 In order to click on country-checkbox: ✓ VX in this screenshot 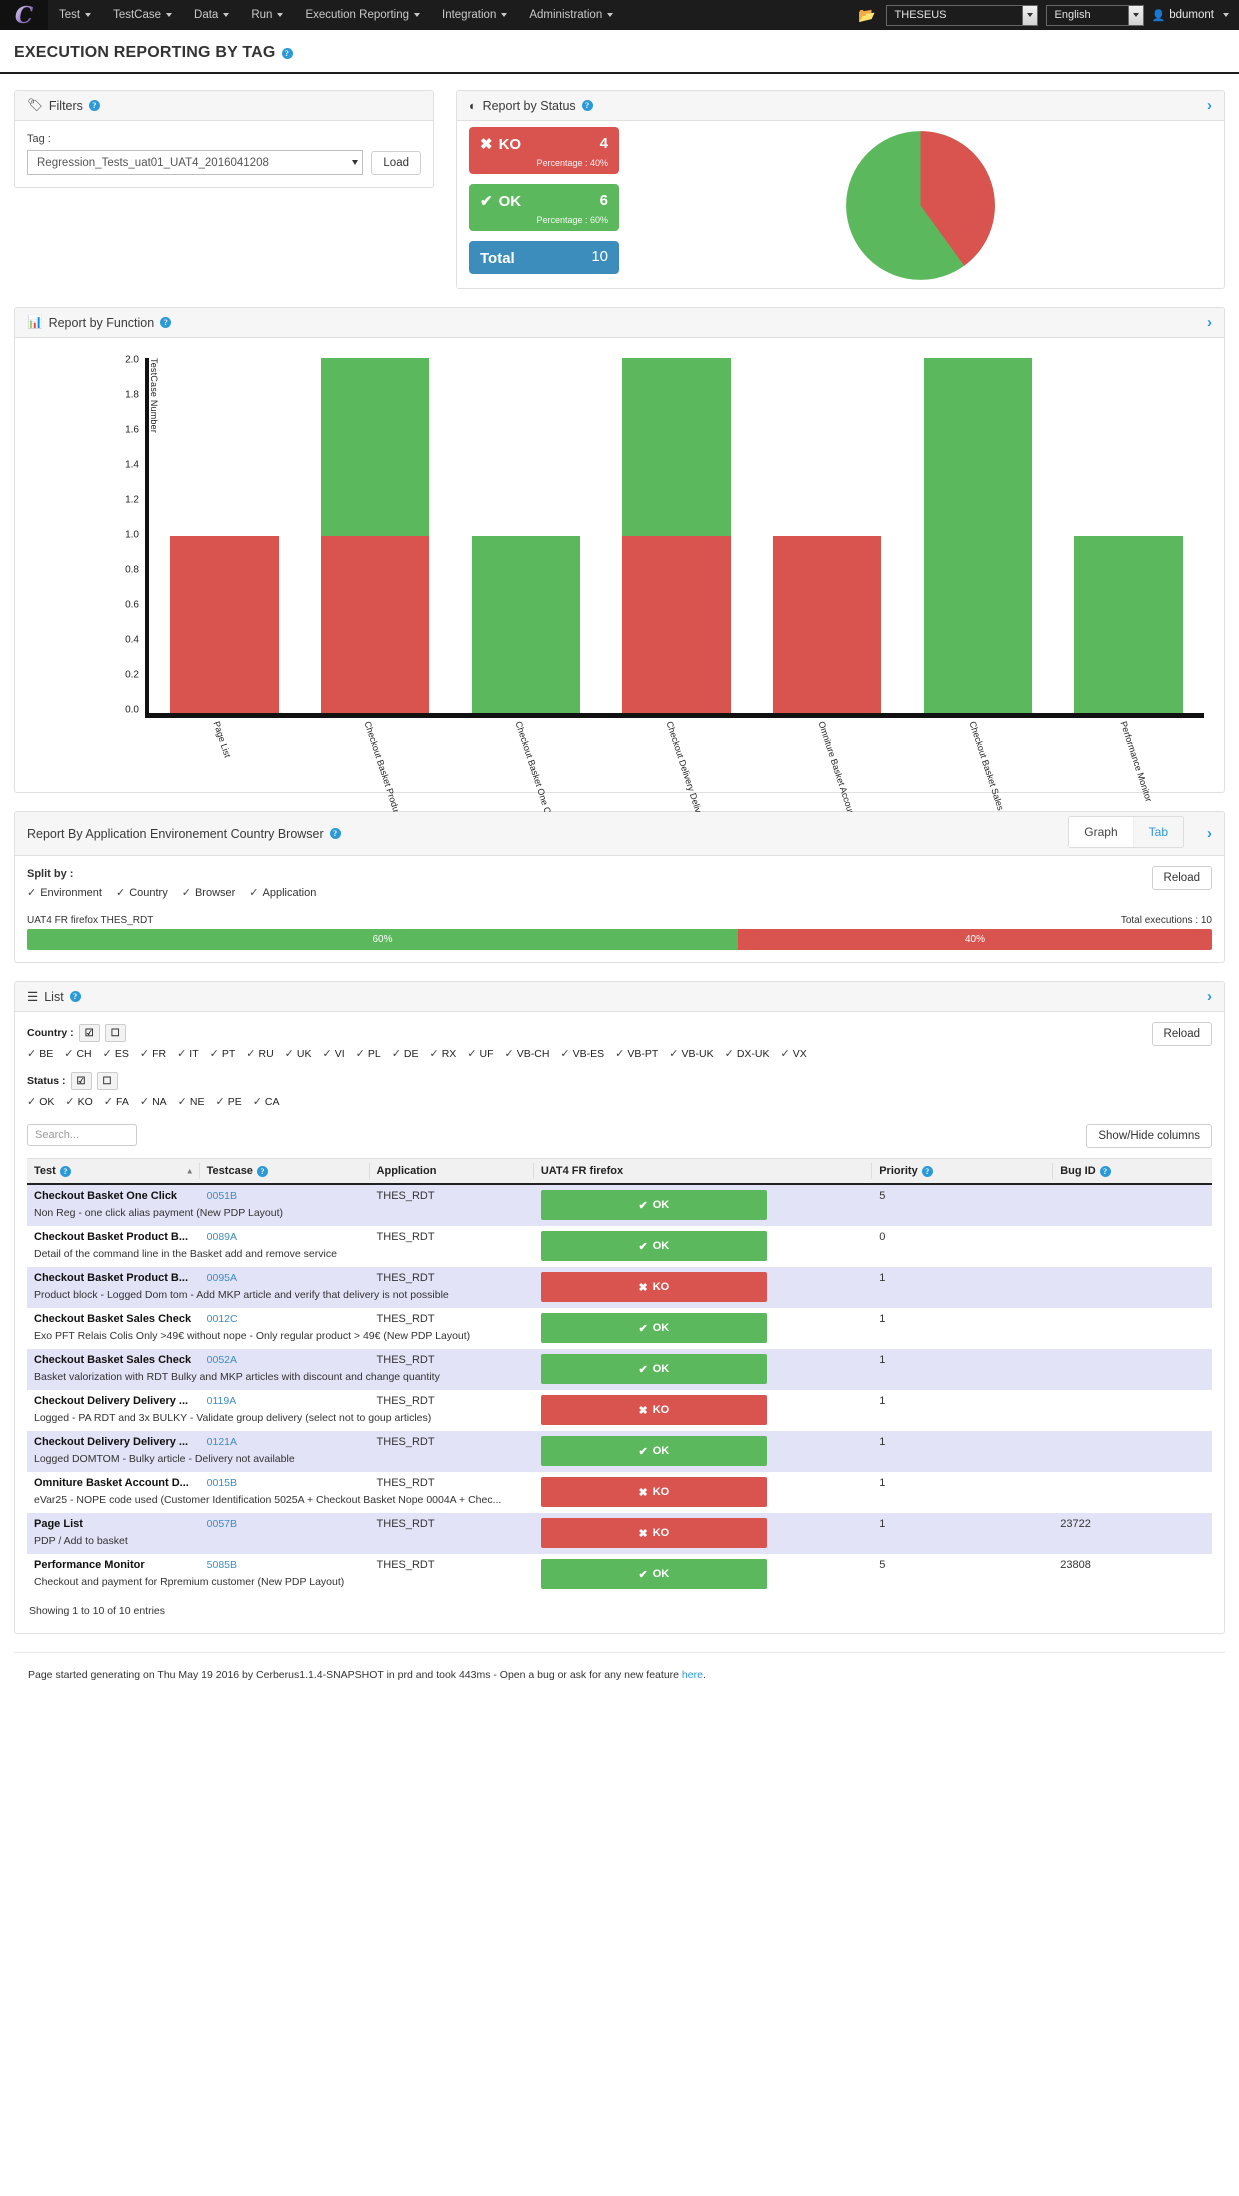, I will do `click(794, 1054)`.